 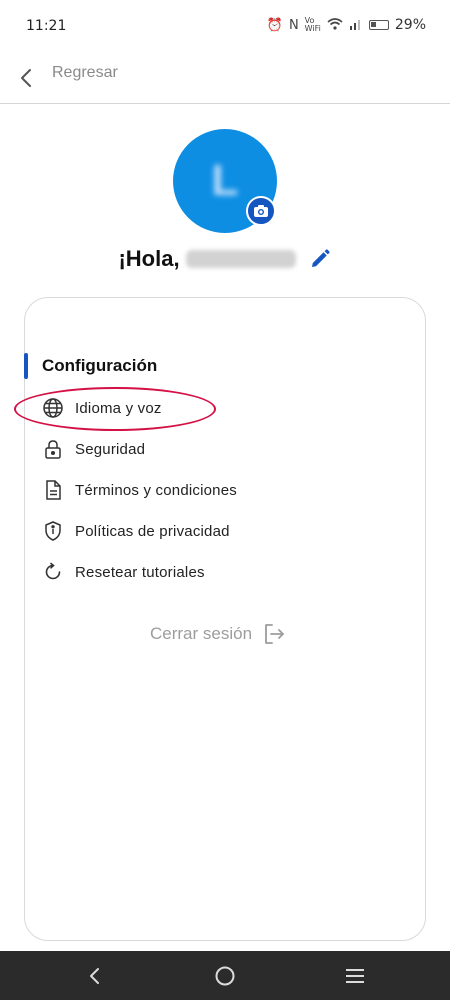 I want to click on menu-item-seguridad: Seguridad, so click(x=218, y=449).